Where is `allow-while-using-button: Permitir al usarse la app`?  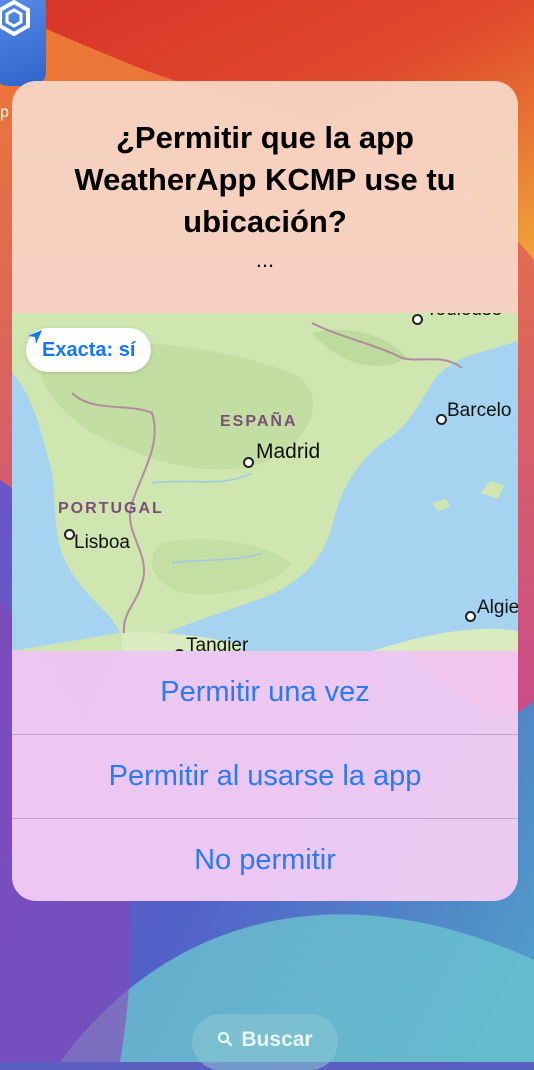 allow-while-using-button: Permitir al usarse la app is located at coordinates (265, 776).